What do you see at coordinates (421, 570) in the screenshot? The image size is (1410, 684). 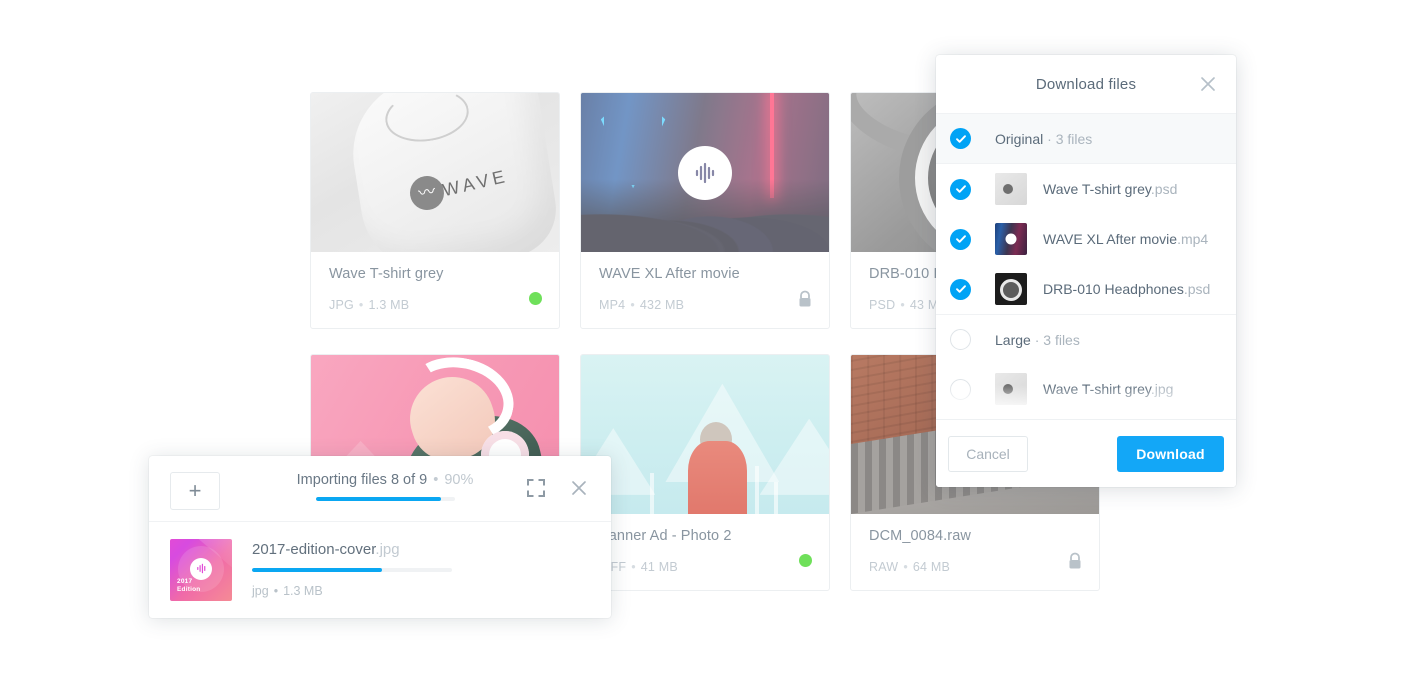 I see `import-file-info: 2017-edition-cover.jpg jpg • 1.3 MB` at bounding box center [421, 570].